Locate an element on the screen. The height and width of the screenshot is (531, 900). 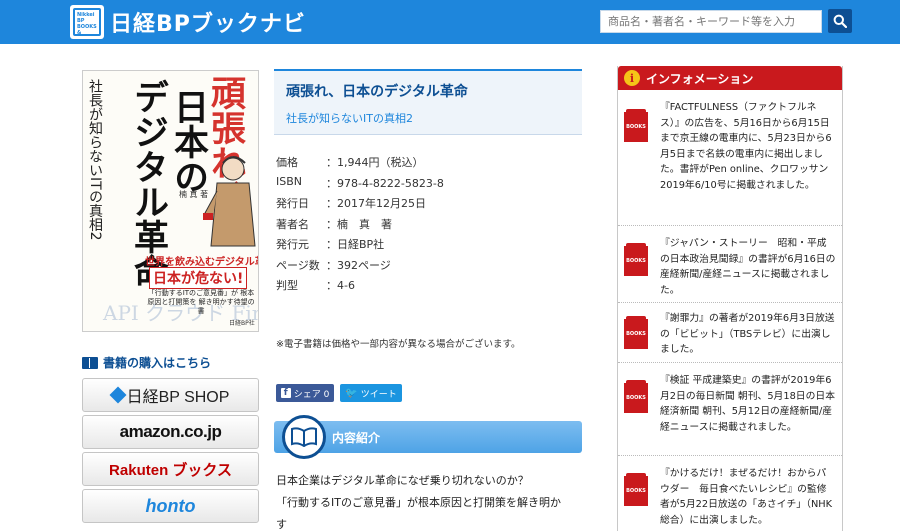
amazon-button: amazon.co.jp is located at coordinates (170, 432).